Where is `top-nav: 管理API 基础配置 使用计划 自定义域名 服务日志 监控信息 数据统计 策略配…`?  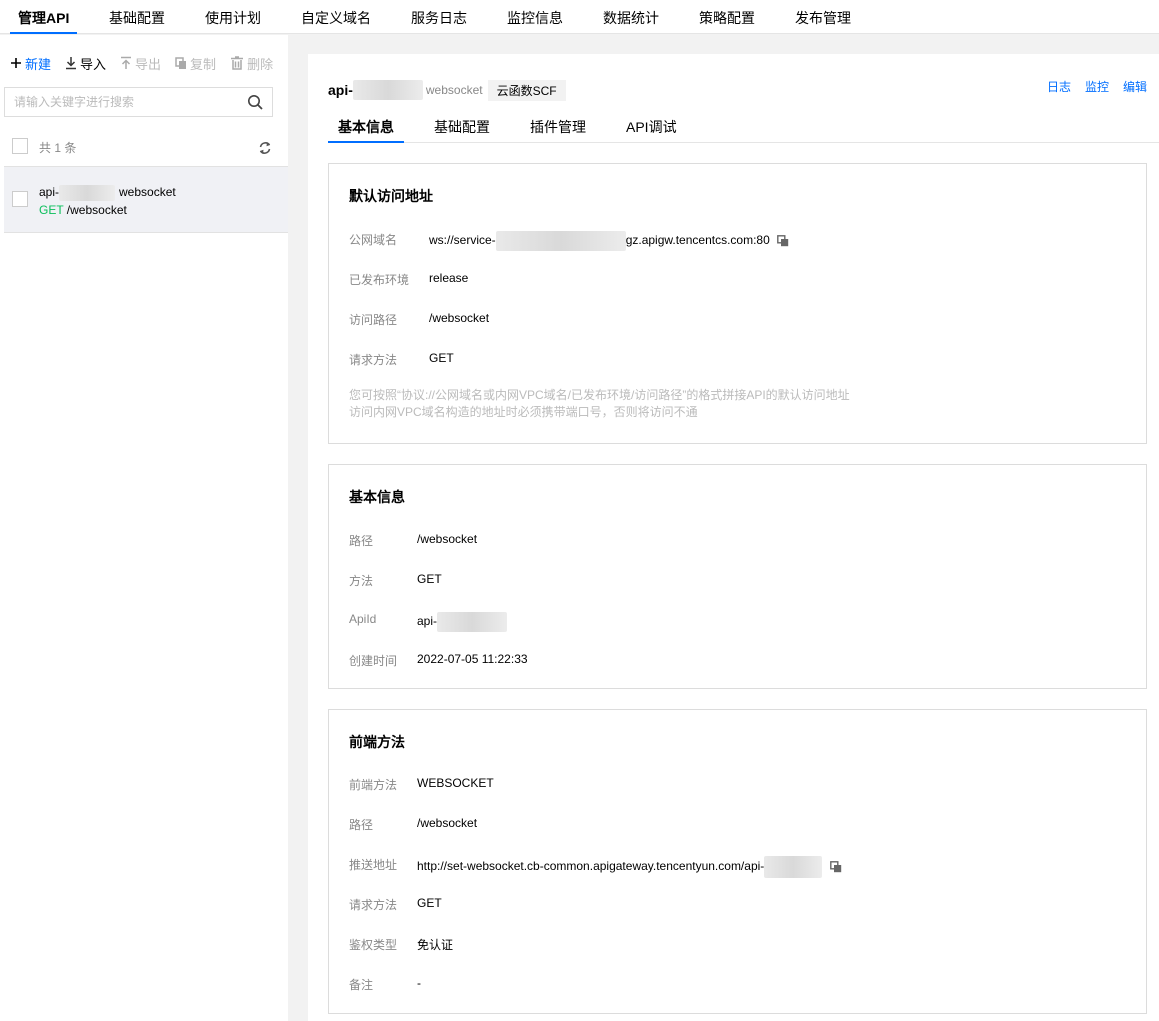
top-nav: 管理API 基础配置 使用计划 自定义域名 服务日志 监控信息 数据统计 策略配… is located at coordinates (579, 17).